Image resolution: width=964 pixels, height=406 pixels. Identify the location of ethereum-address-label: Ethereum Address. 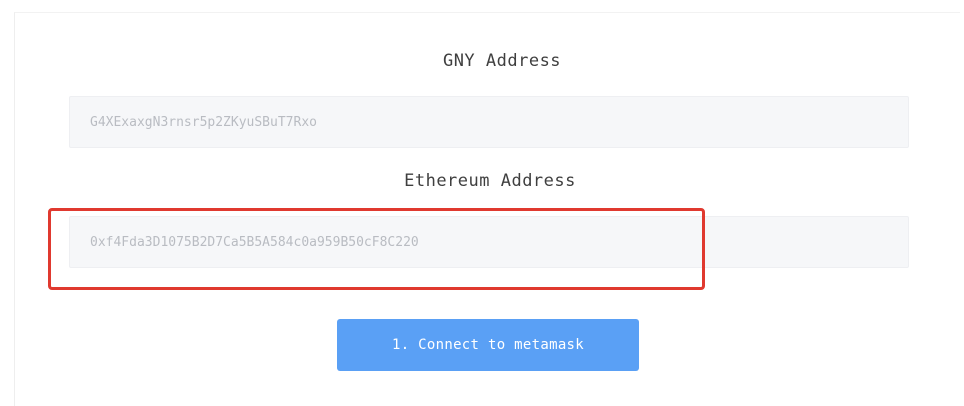
(490, 181).